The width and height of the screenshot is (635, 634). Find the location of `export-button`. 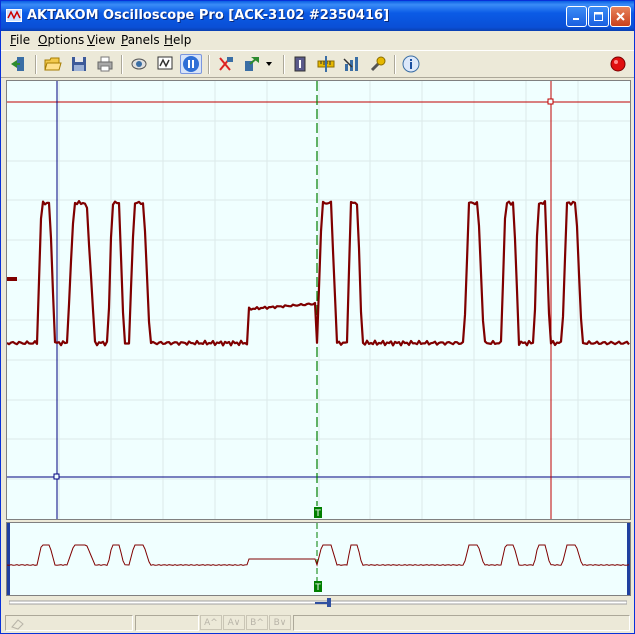

export-button is located at coordinates (252, 64).